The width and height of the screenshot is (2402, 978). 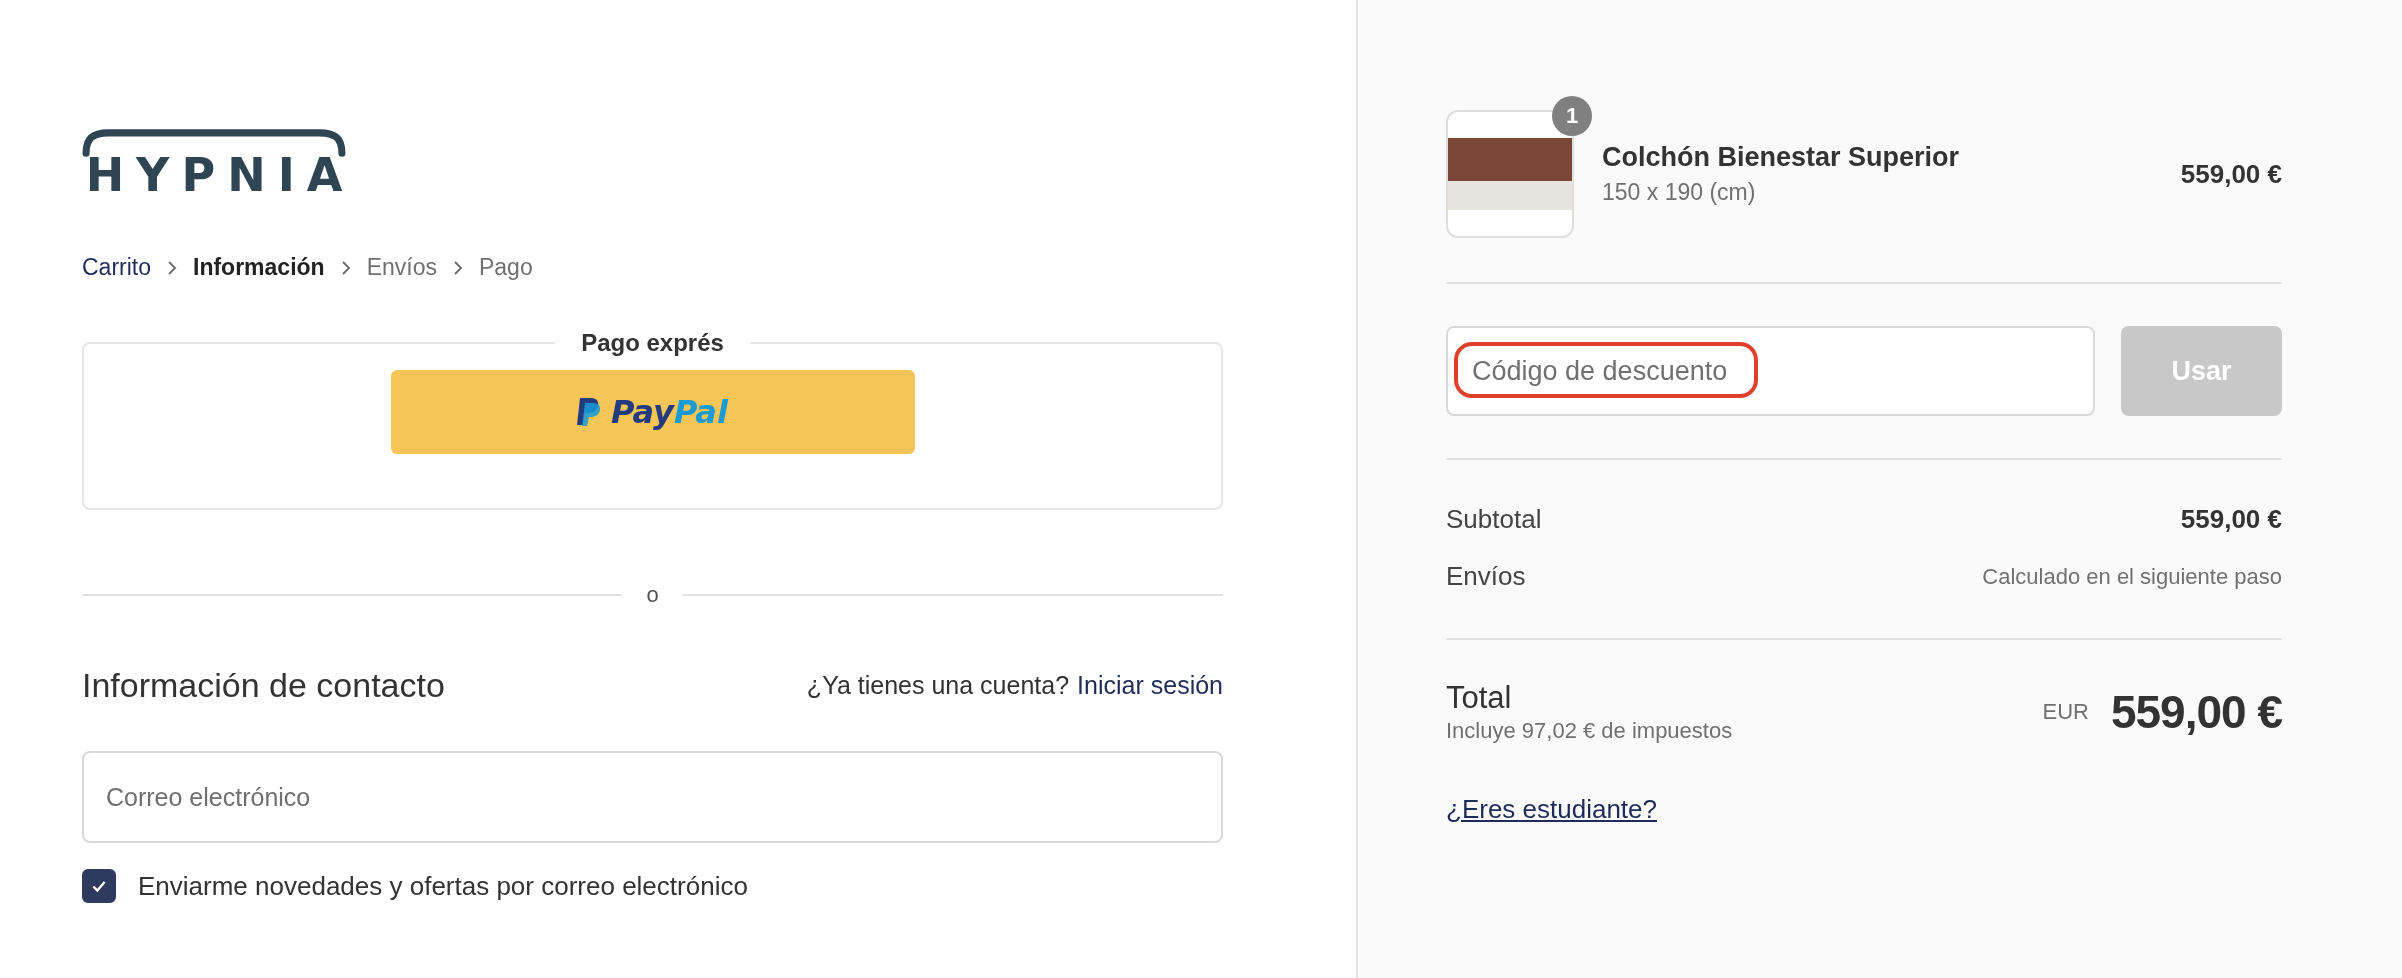 What do you see at coordinates (263, 685) in the screenshot?
I see `section-title: Información de contacto` at bounding box center [263, 685].